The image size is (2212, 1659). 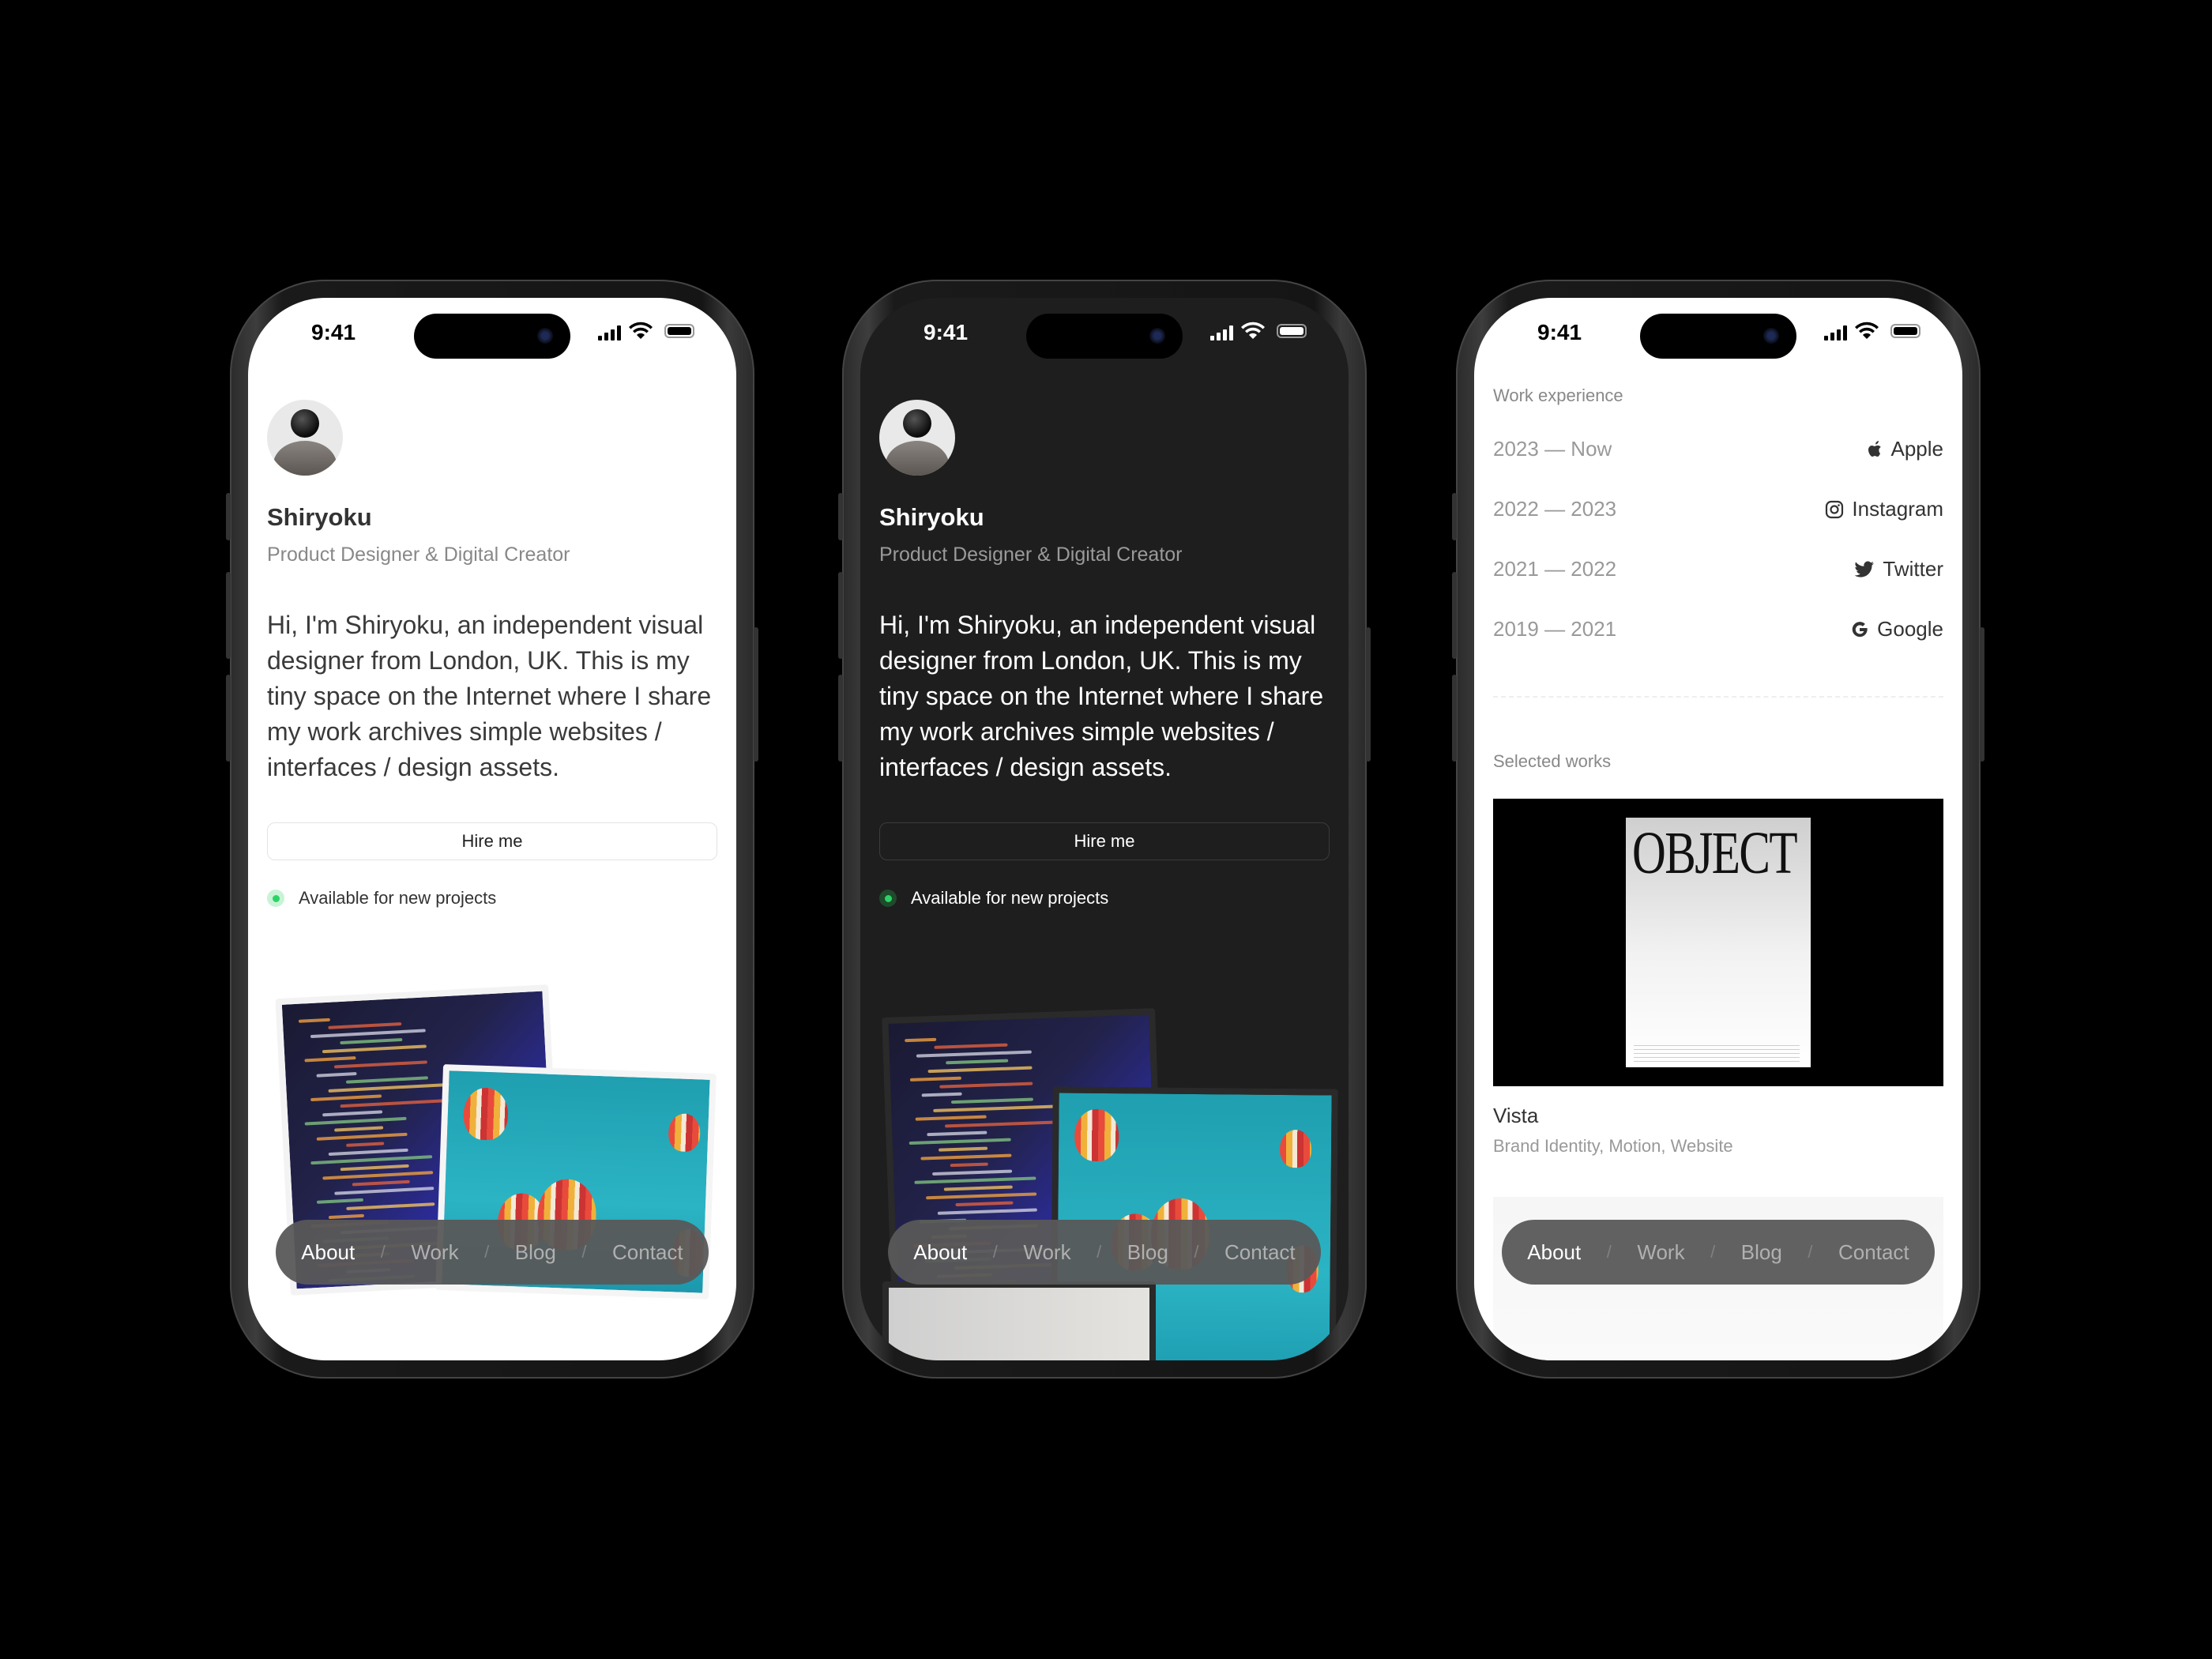 What do you see at coordinates (1555, 509) in the screenshot?
I see `work-years: 2022 — 2023` at bounding box center [1555, 509].